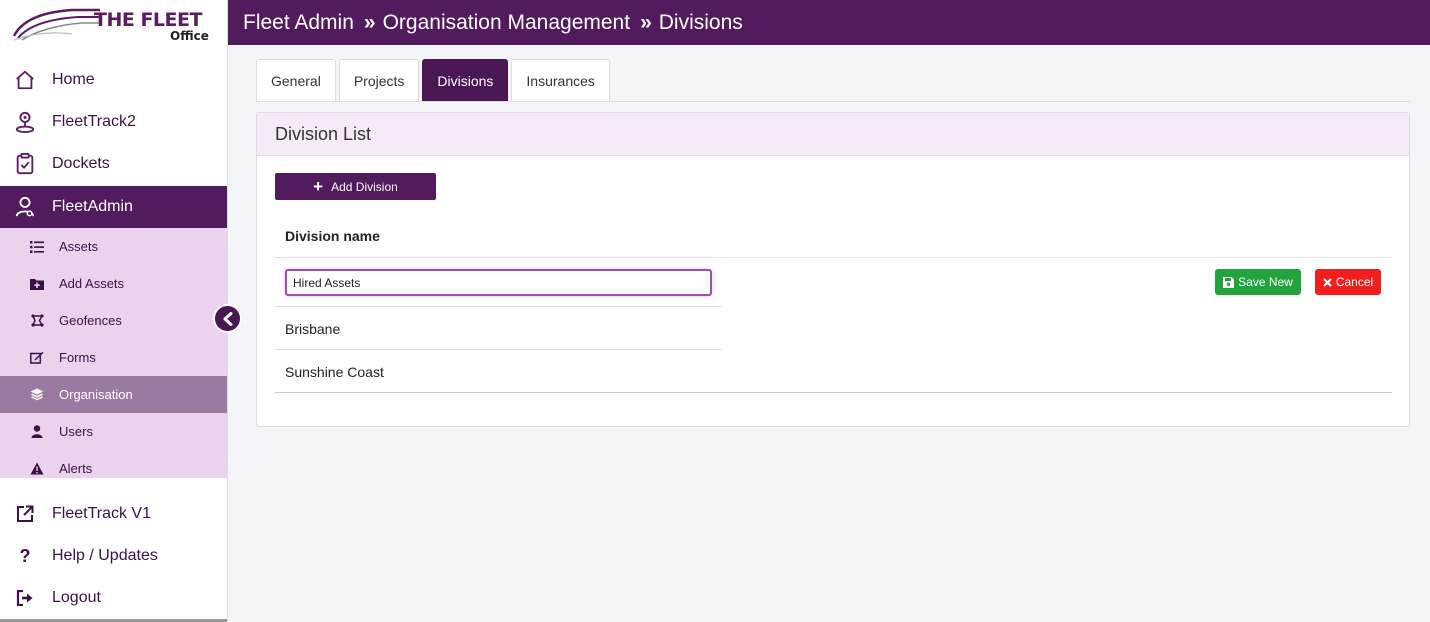  I want to click on submenu-item-geofences: Geofences, so click(113, 320).